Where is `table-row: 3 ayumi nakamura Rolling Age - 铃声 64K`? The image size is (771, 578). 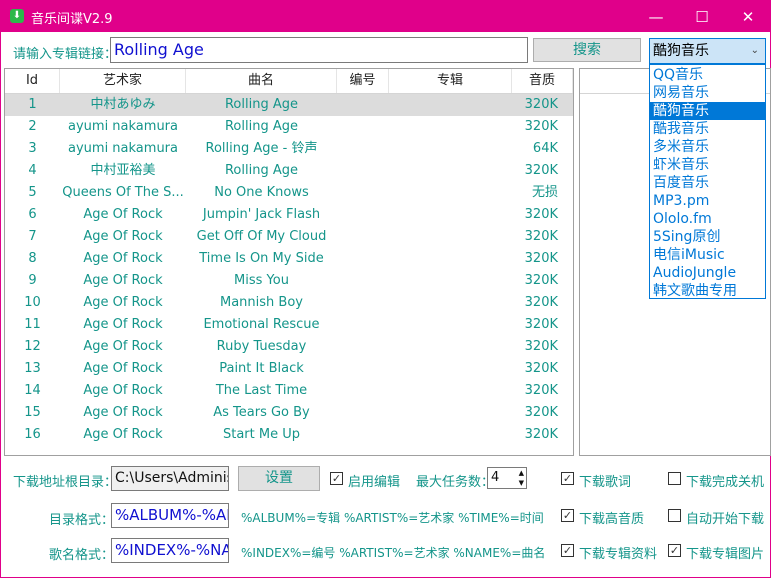 table-row: 3 ayumi nakamura Rolling Age - 铃声 64K is located at coordinates (289, 149).